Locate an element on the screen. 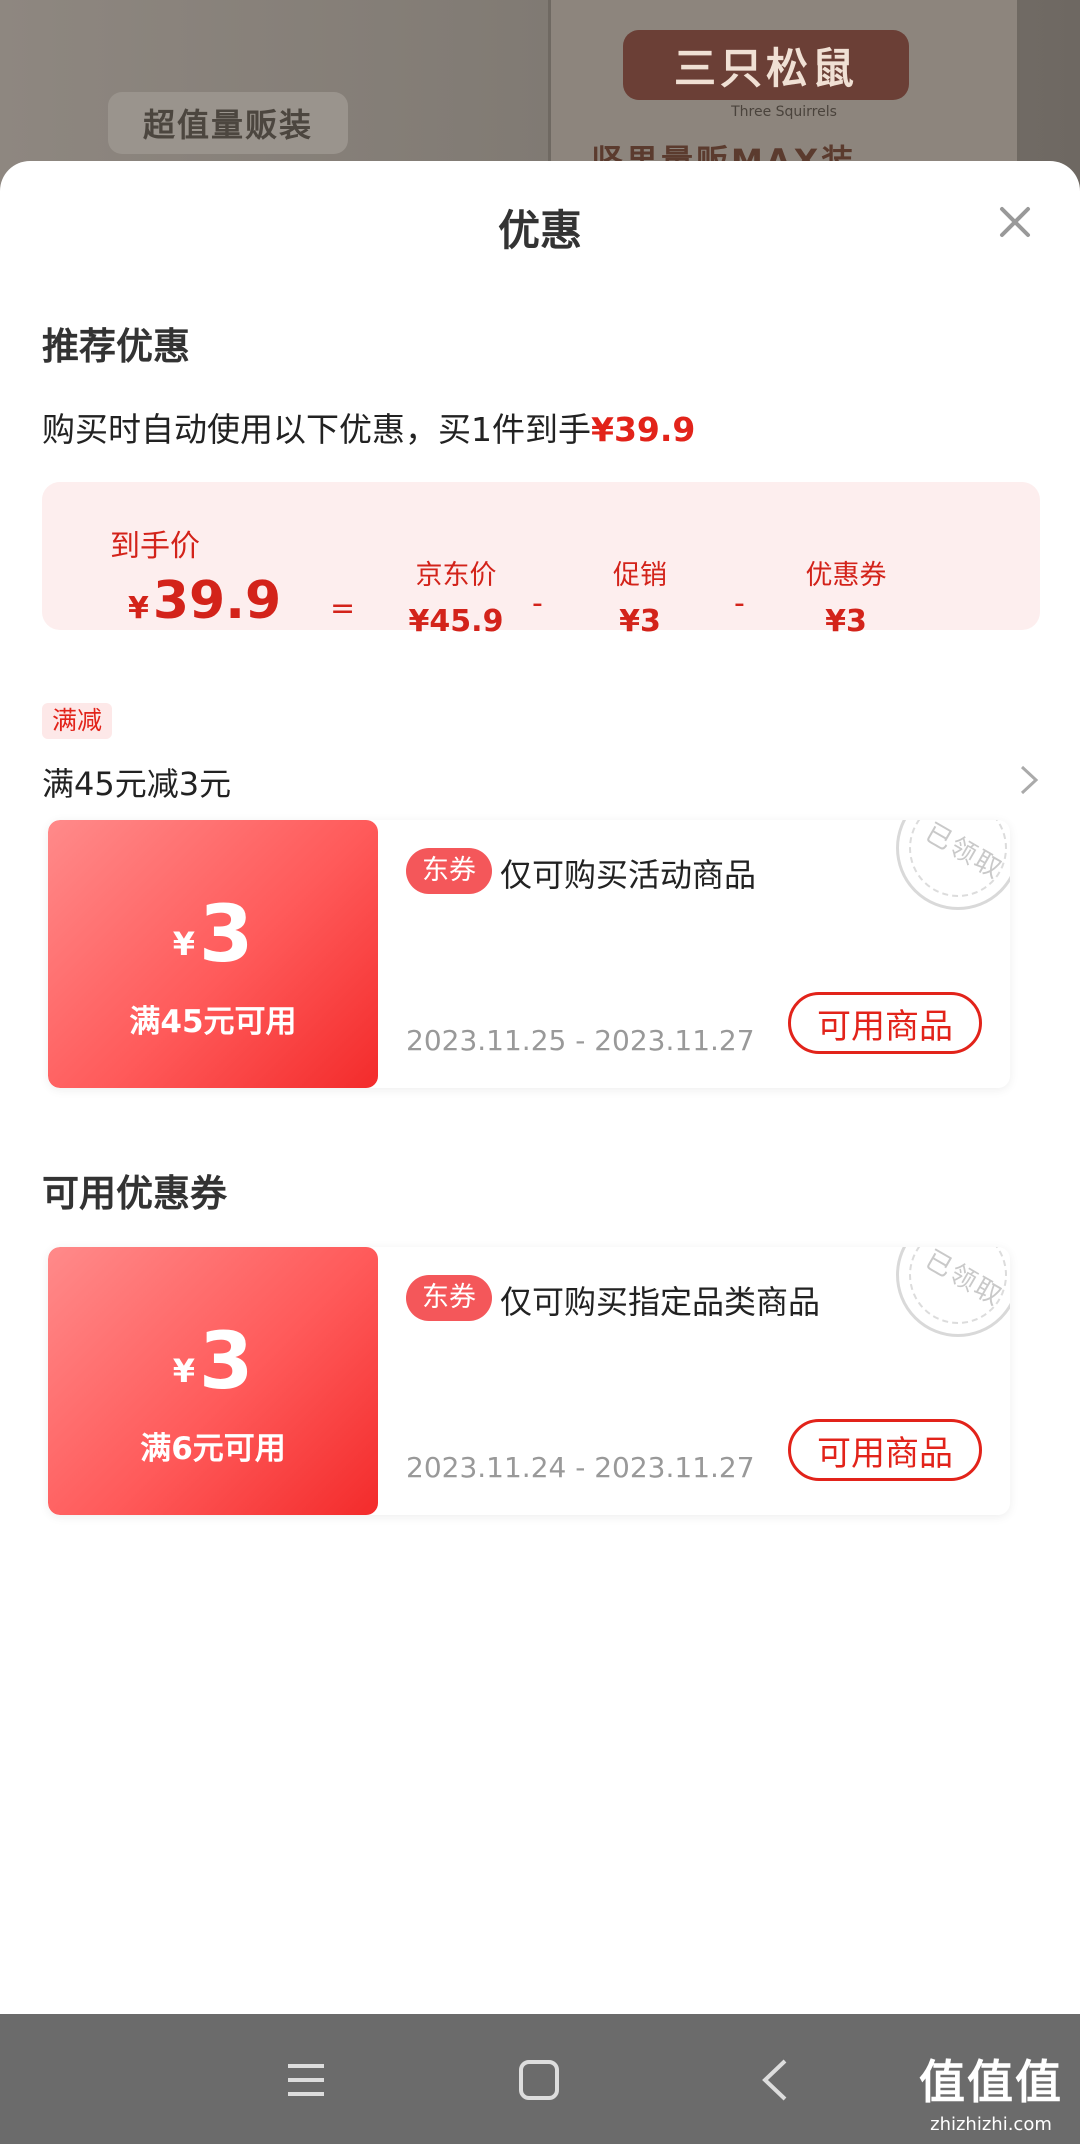 The image size is (1080, 2144). minus-sign-2: - is located at coordinates (739, 603).